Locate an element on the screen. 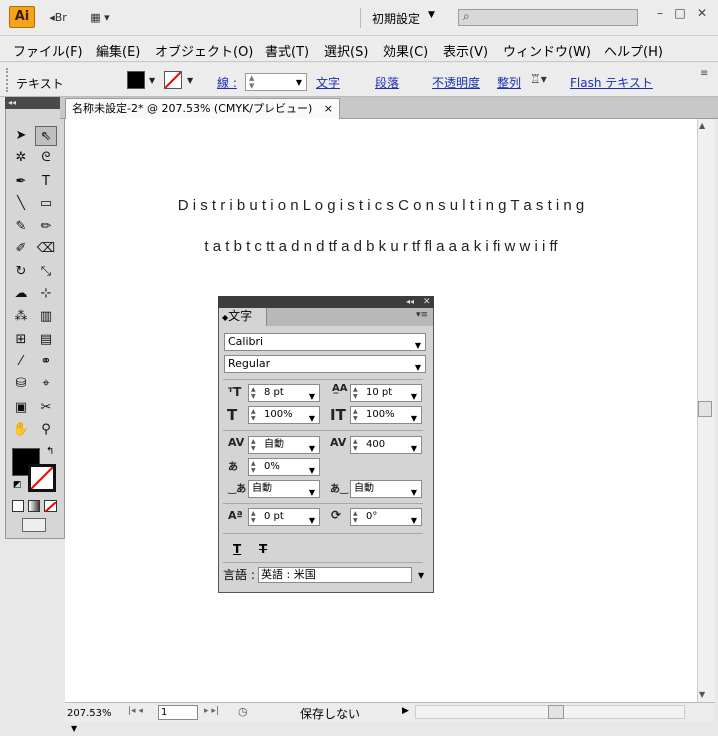 This screenshot has height=736, width=718. font-size-field: ▲ ▼ 8 pt ▼ is located at coordinates (284, 393).